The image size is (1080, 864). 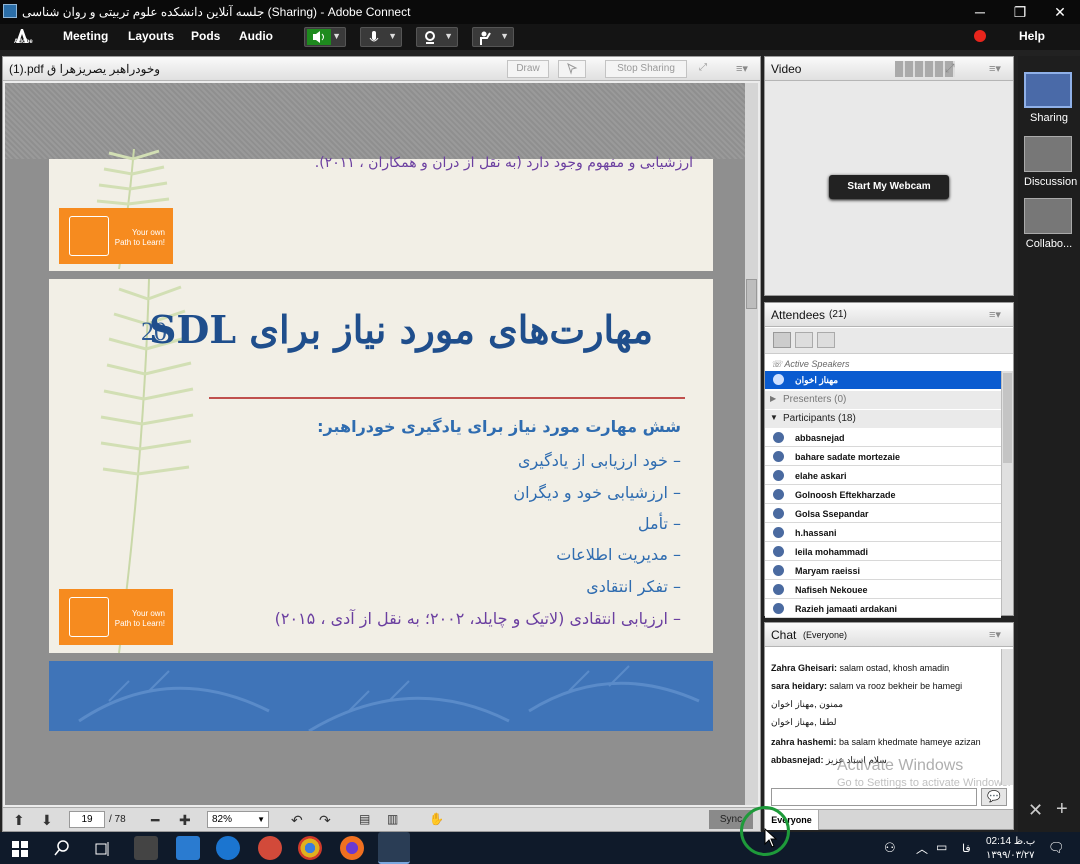 I want to click on chat-scrollbar, so click(x=1007, y=717).